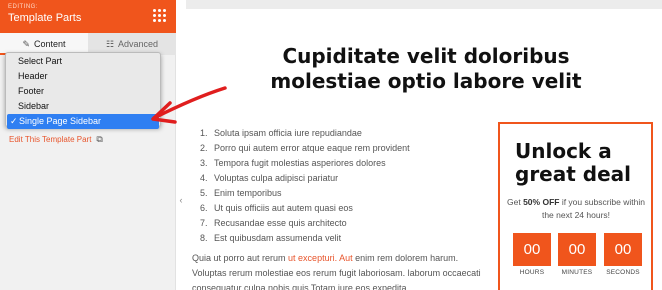 The width and height of the screenshot is (662, 290). I want to click on checkmark-icon: ✓, so click(14, 121).